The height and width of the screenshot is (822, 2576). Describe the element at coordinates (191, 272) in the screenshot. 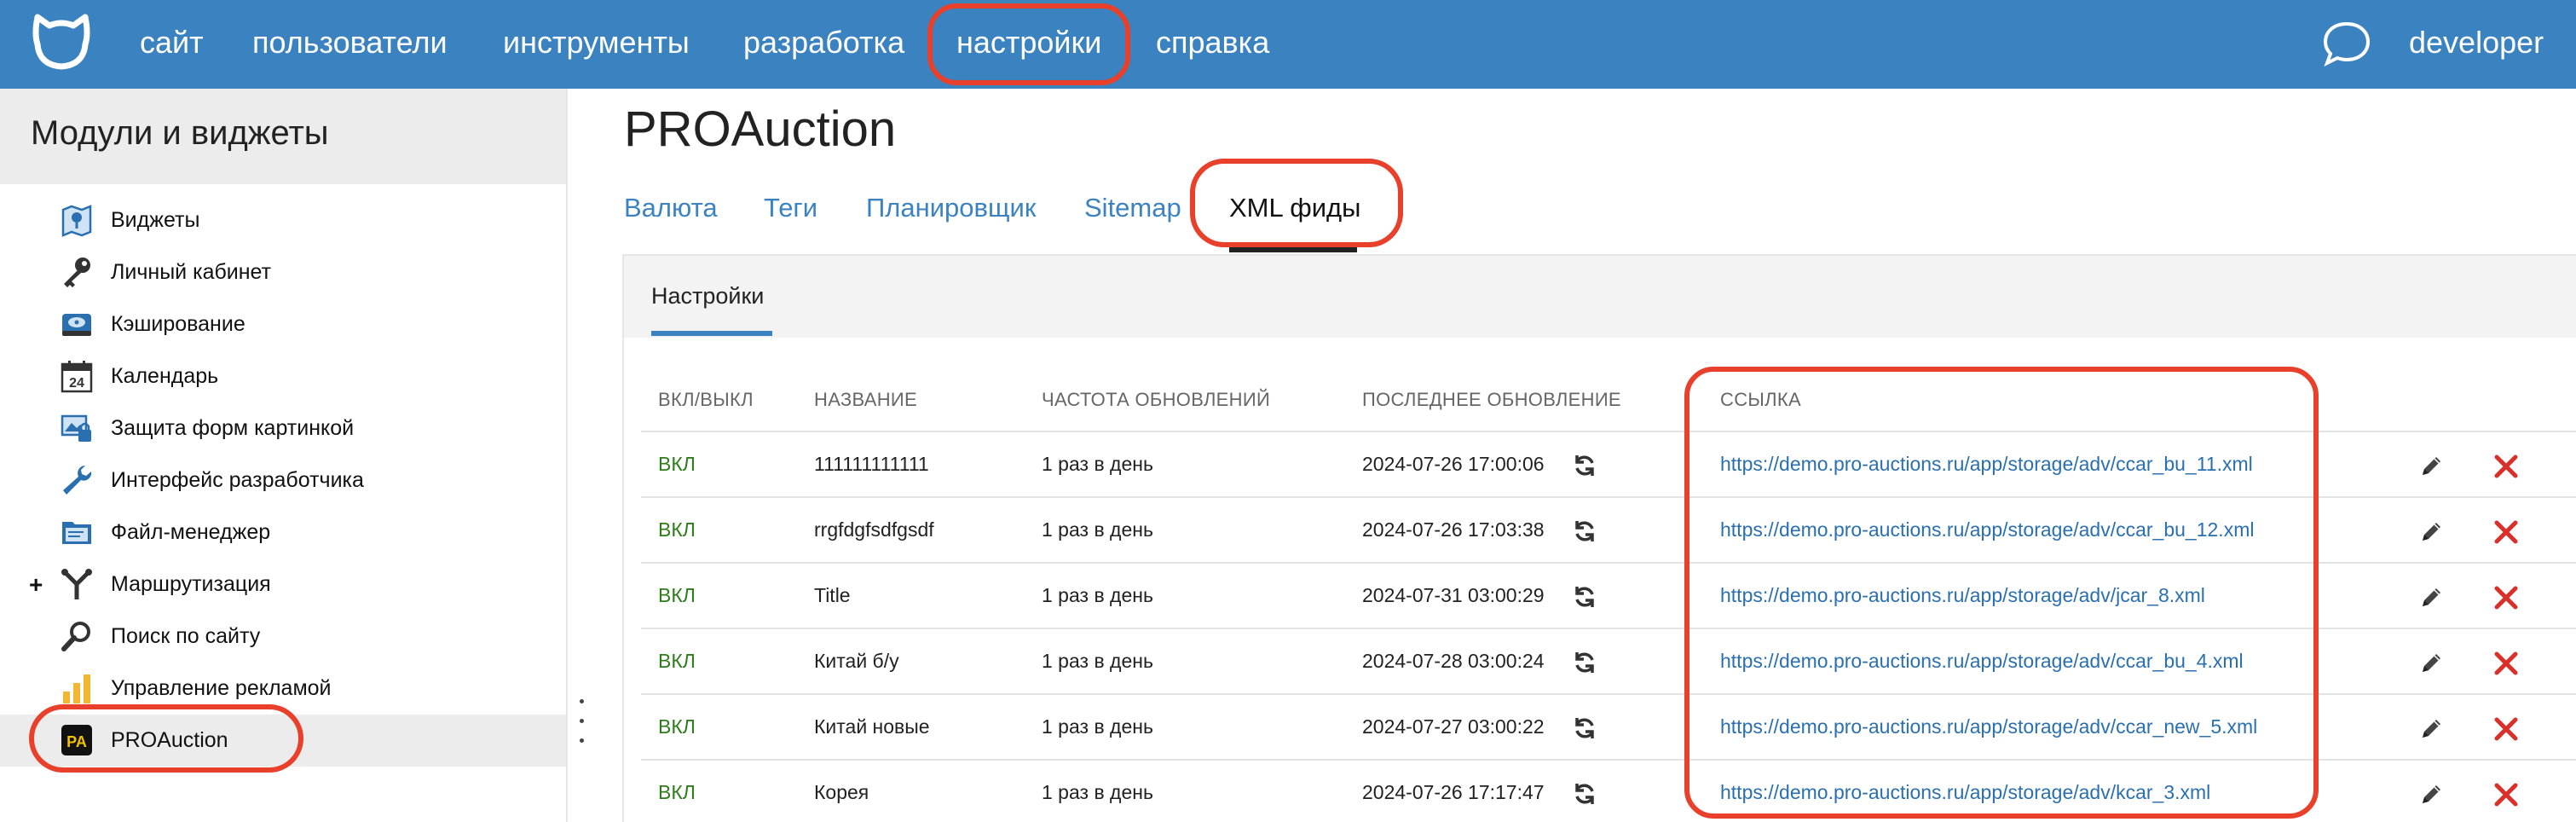

I see `sidebar-item-label: Личный кабинет` at that location.